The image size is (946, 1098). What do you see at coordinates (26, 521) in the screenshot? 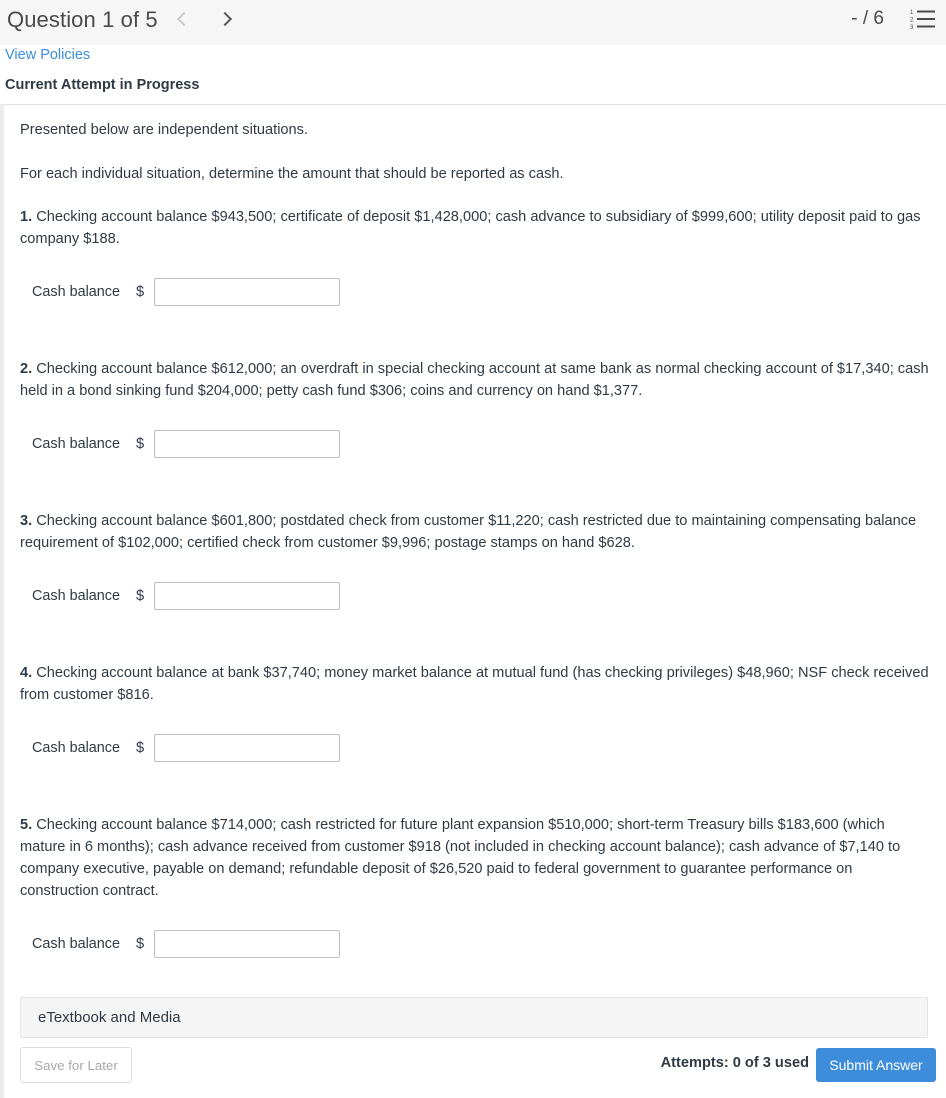
I see `situation-3-number: 3.` at bounding box center [26, 521].